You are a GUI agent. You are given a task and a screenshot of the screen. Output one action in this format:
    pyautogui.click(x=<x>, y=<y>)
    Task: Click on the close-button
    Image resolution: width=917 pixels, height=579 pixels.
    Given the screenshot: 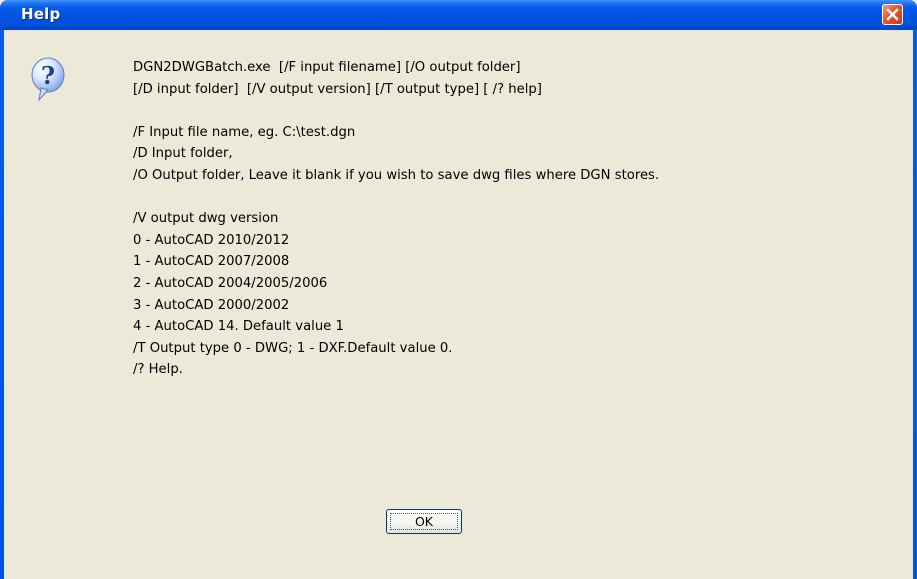 What is the action you would take?
    pyautogui.click(x=892, y=14)
    